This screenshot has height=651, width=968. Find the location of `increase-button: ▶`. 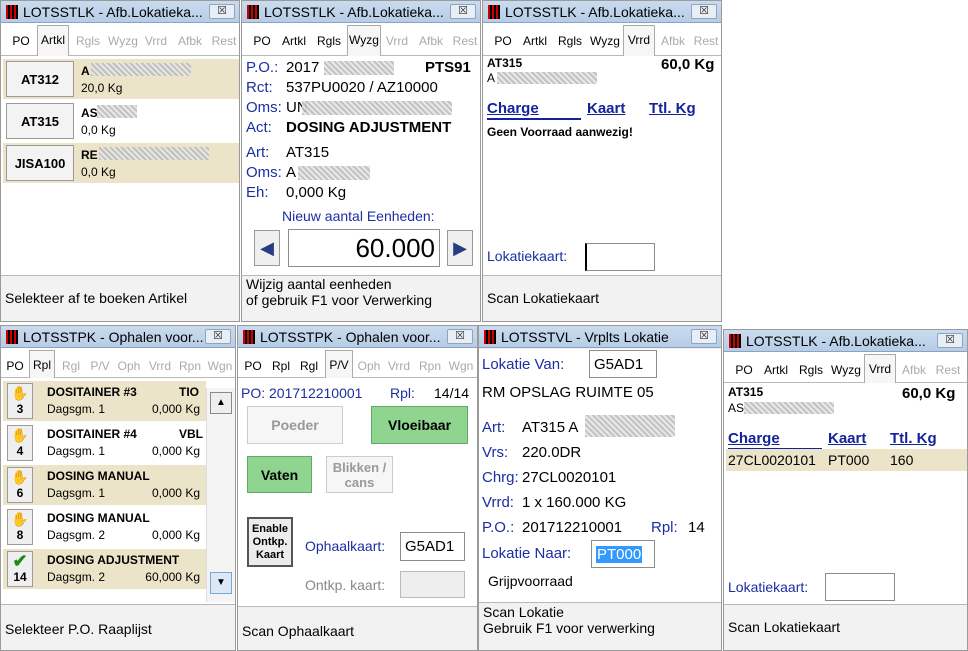

increase-button: ▶ is located at coordinates (460, 248).